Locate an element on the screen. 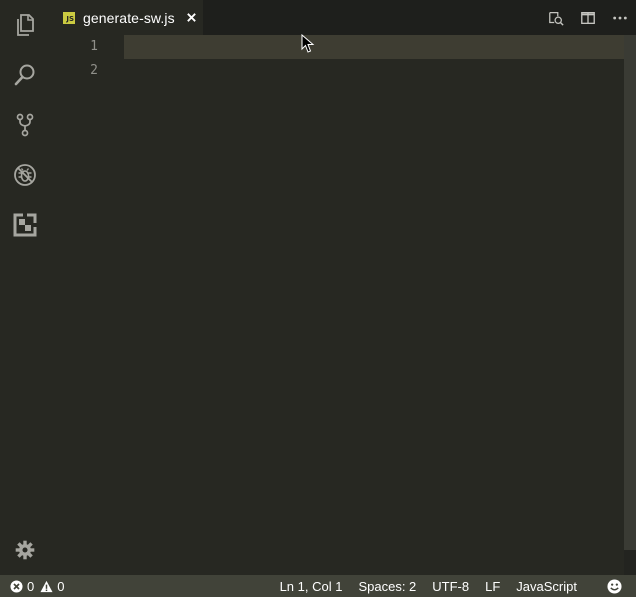  extensions-button is located at coordinates (25, 225).